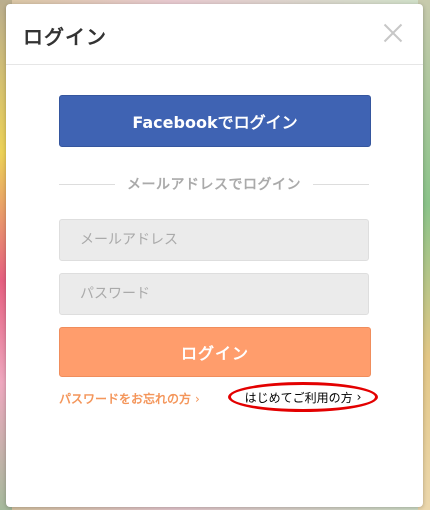 This screenshot has height=510, width=430. What do you see at coordinates (87, 184) in the screenshot?
I see `divider-line-left` at bounding box center [87, 184].